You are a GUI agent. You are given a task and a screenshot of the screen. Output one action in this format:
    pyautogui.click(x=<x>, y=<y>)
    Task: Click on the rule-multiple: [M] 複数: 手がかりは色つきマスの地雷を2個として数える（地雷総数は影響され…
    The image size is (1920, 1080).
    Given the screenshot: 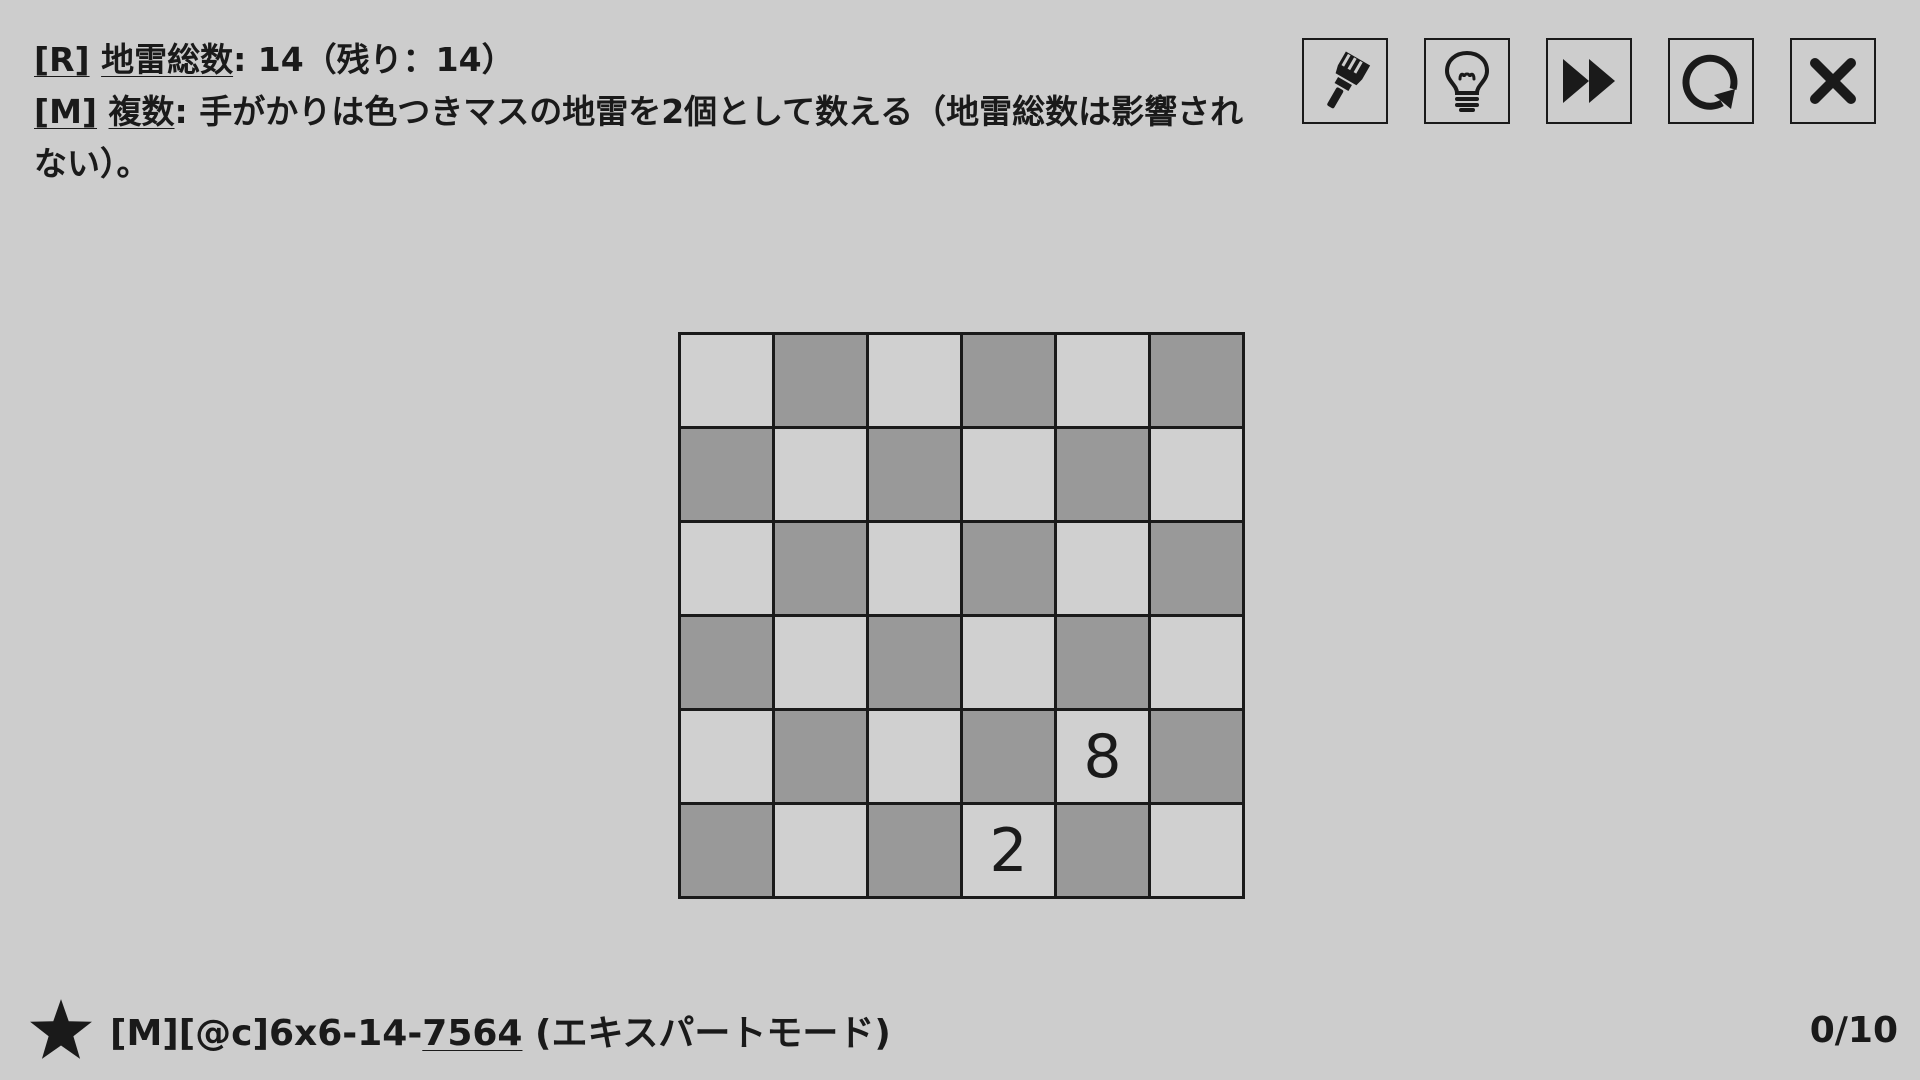 What is the action you would take?
    pyautogui.click(x=649, y=138)
    